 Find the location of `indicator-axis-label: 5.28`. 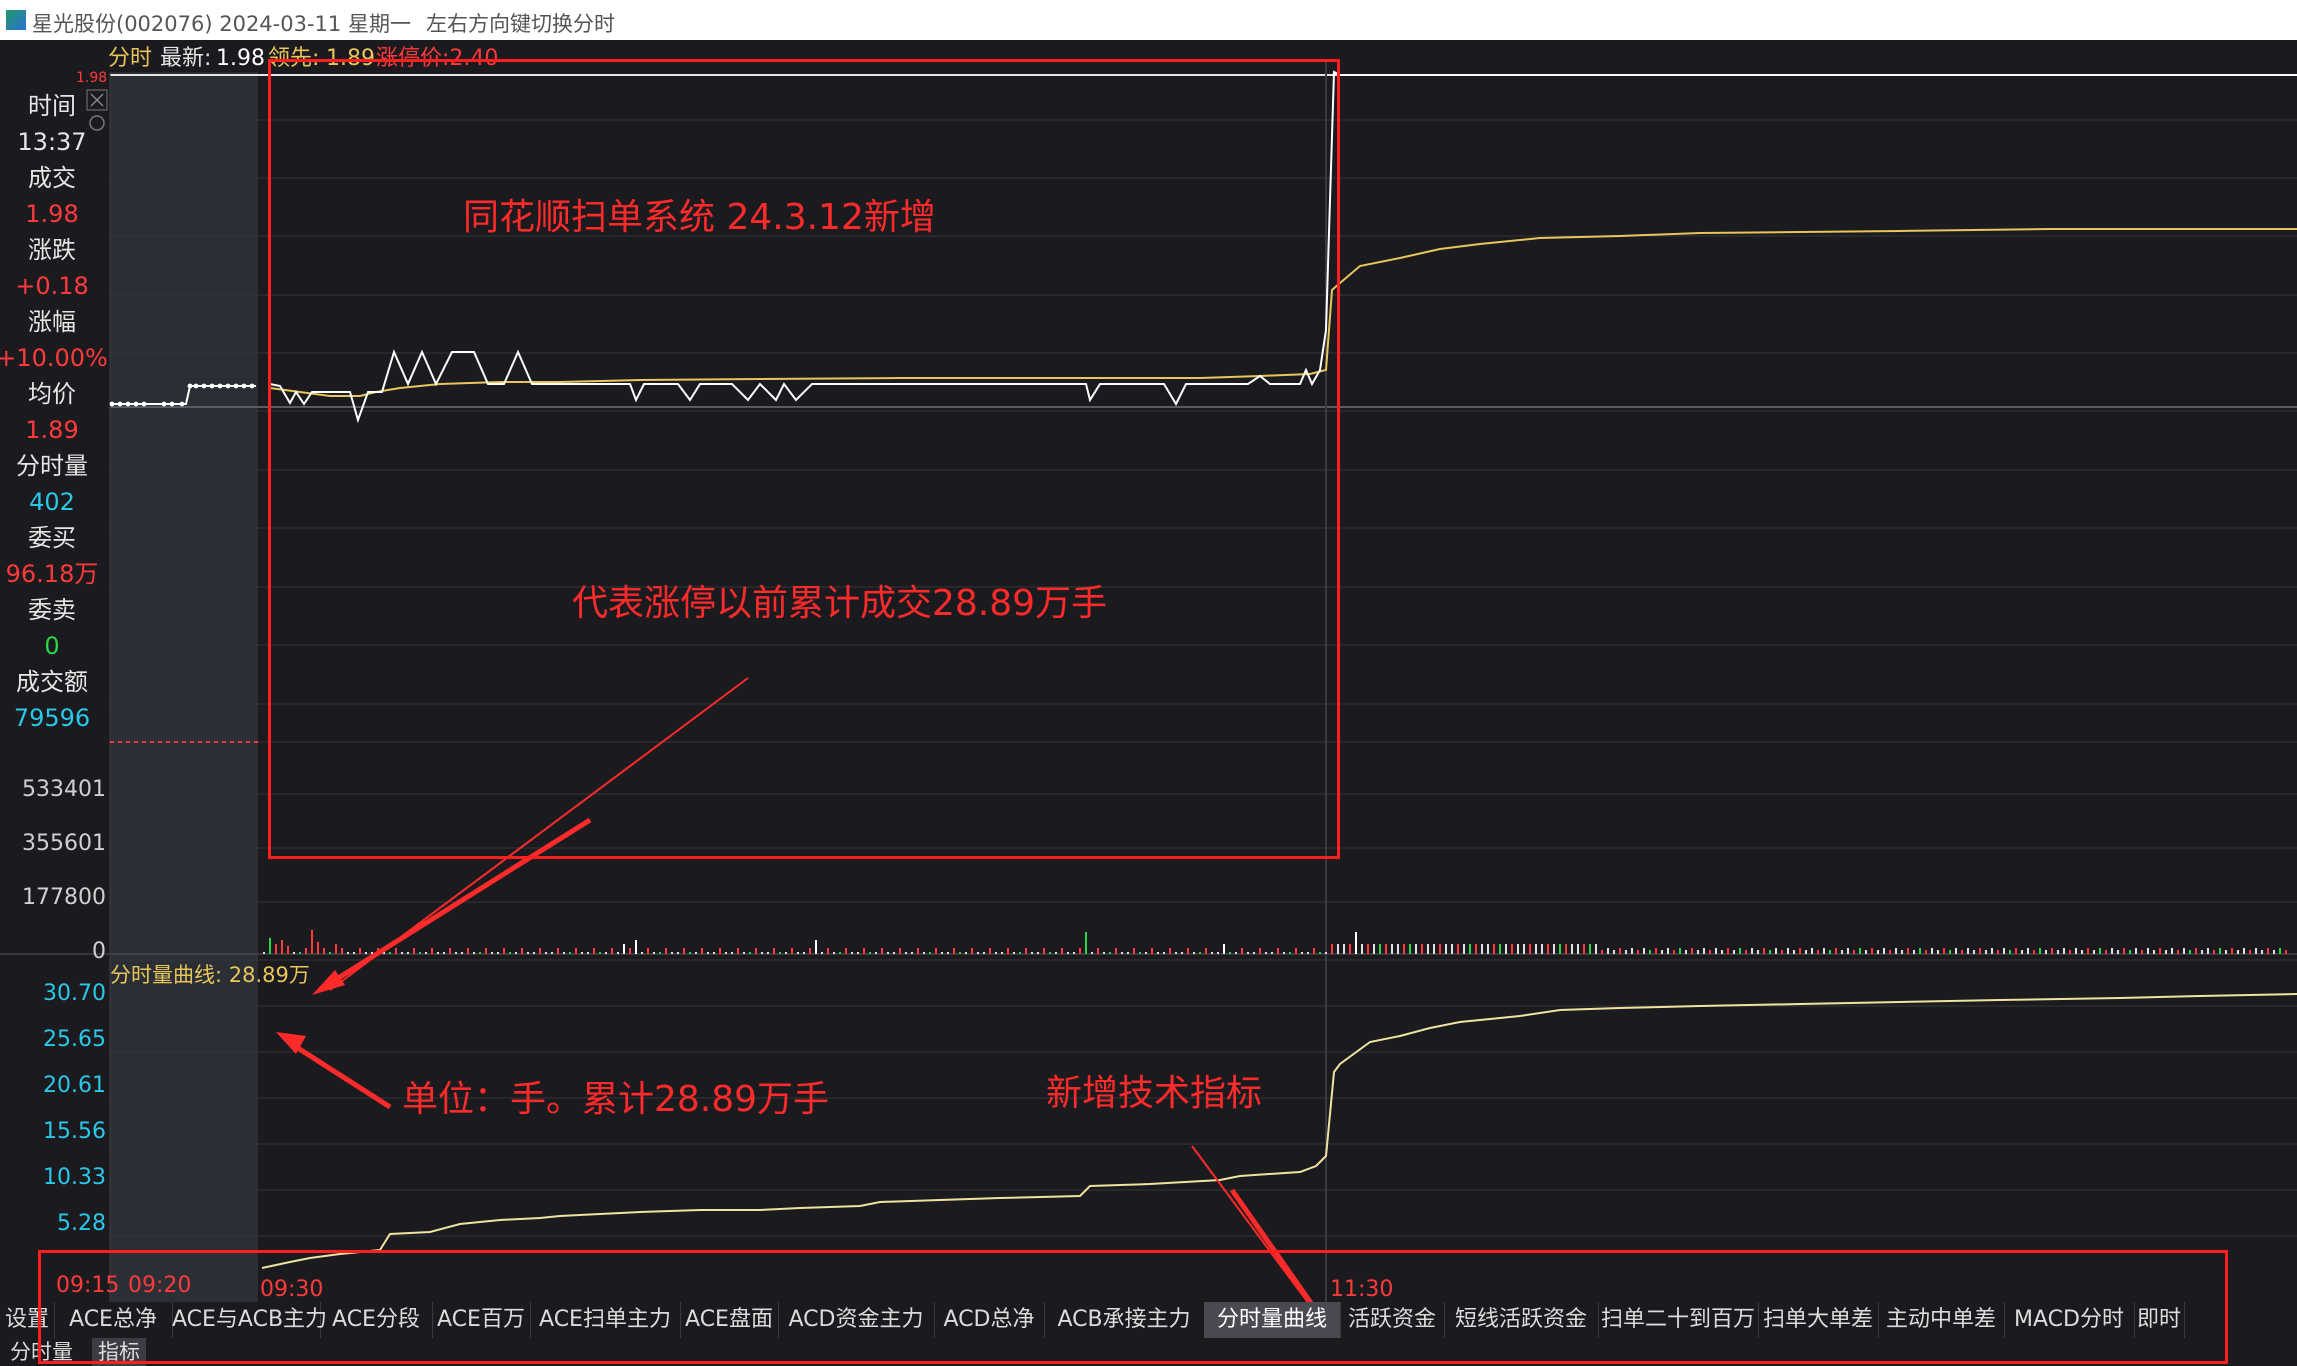

indicator-axis-label: 5.28 is located at coordinates (81, 1223).